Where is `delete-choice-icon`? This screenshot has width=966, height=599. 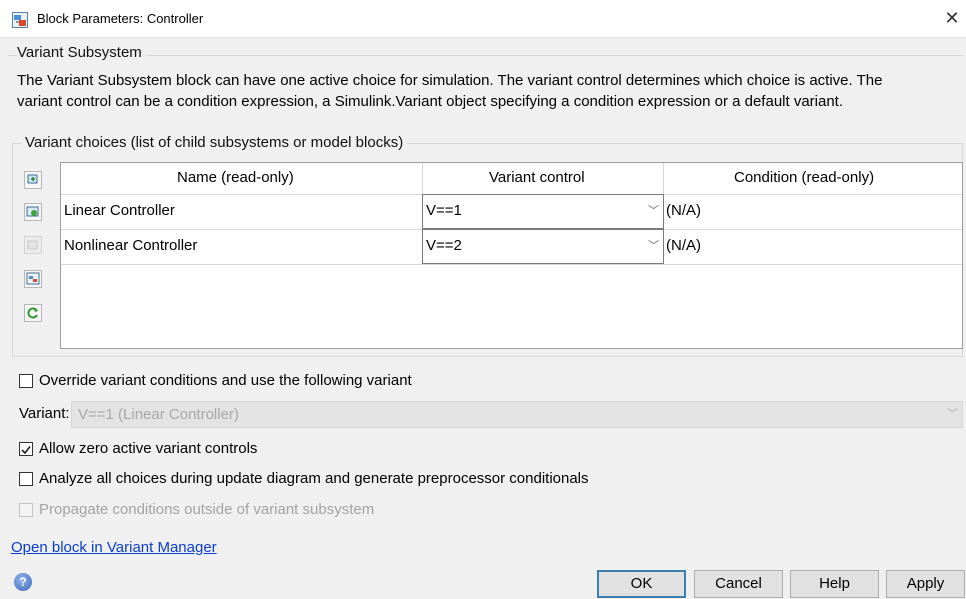
delete-choice-icon is located at coordinates (32, 245).